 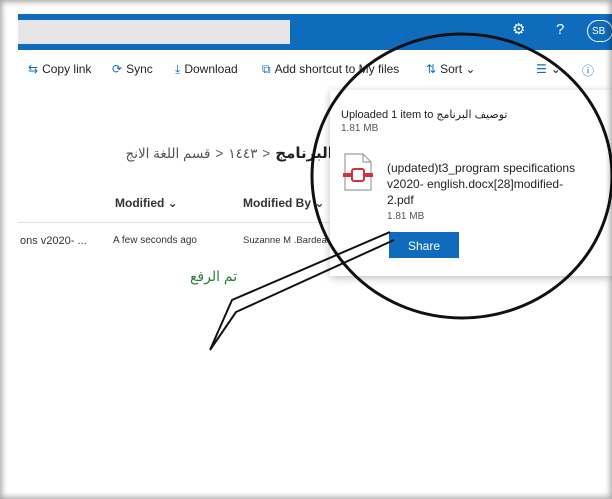 I want to click on share-button: Share, so click(x=424, y=245).